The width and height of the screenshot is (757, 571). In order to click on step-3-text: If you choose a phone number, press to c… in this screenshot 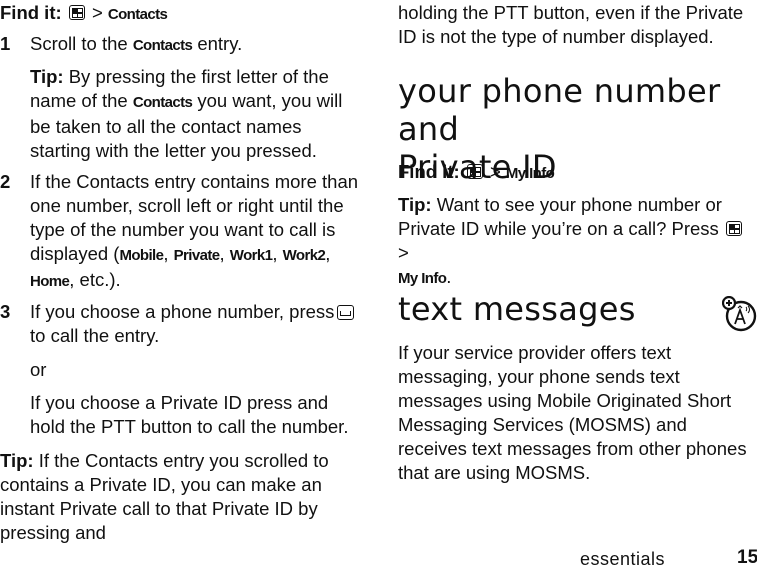, I will do `click(195, 324)`.